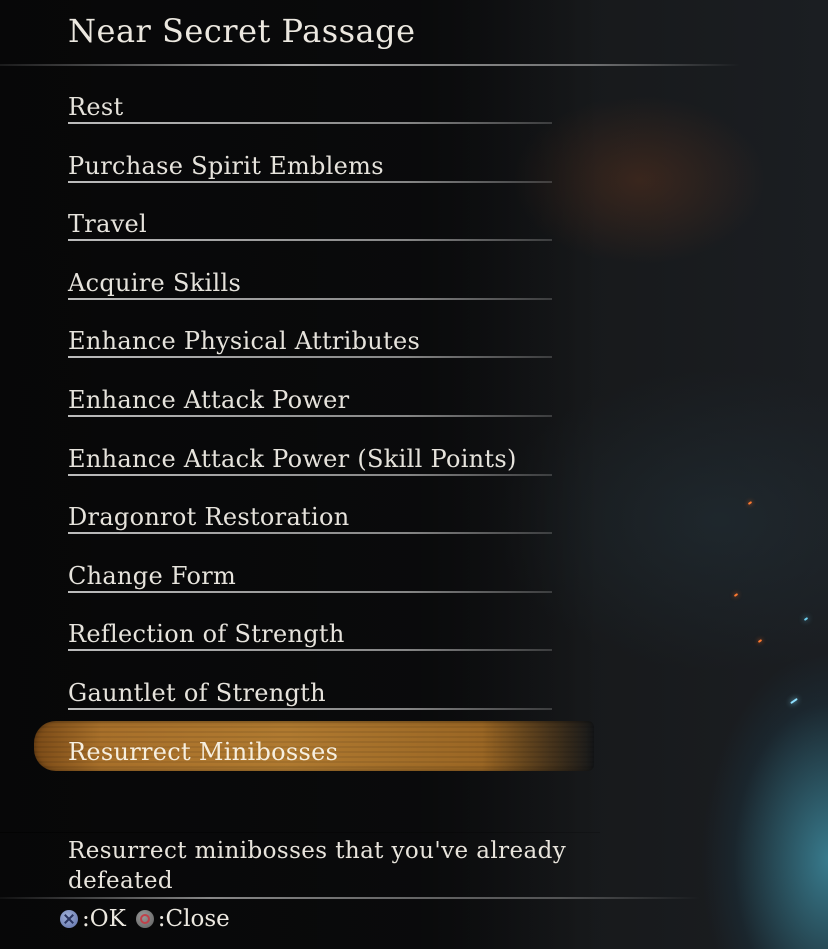 This screenshot has width=828, height=949. What do you see at coordinates (310, 234) in the screenshot?
I see `menu-item-travel: Travel` at bounding box center [310, 234].